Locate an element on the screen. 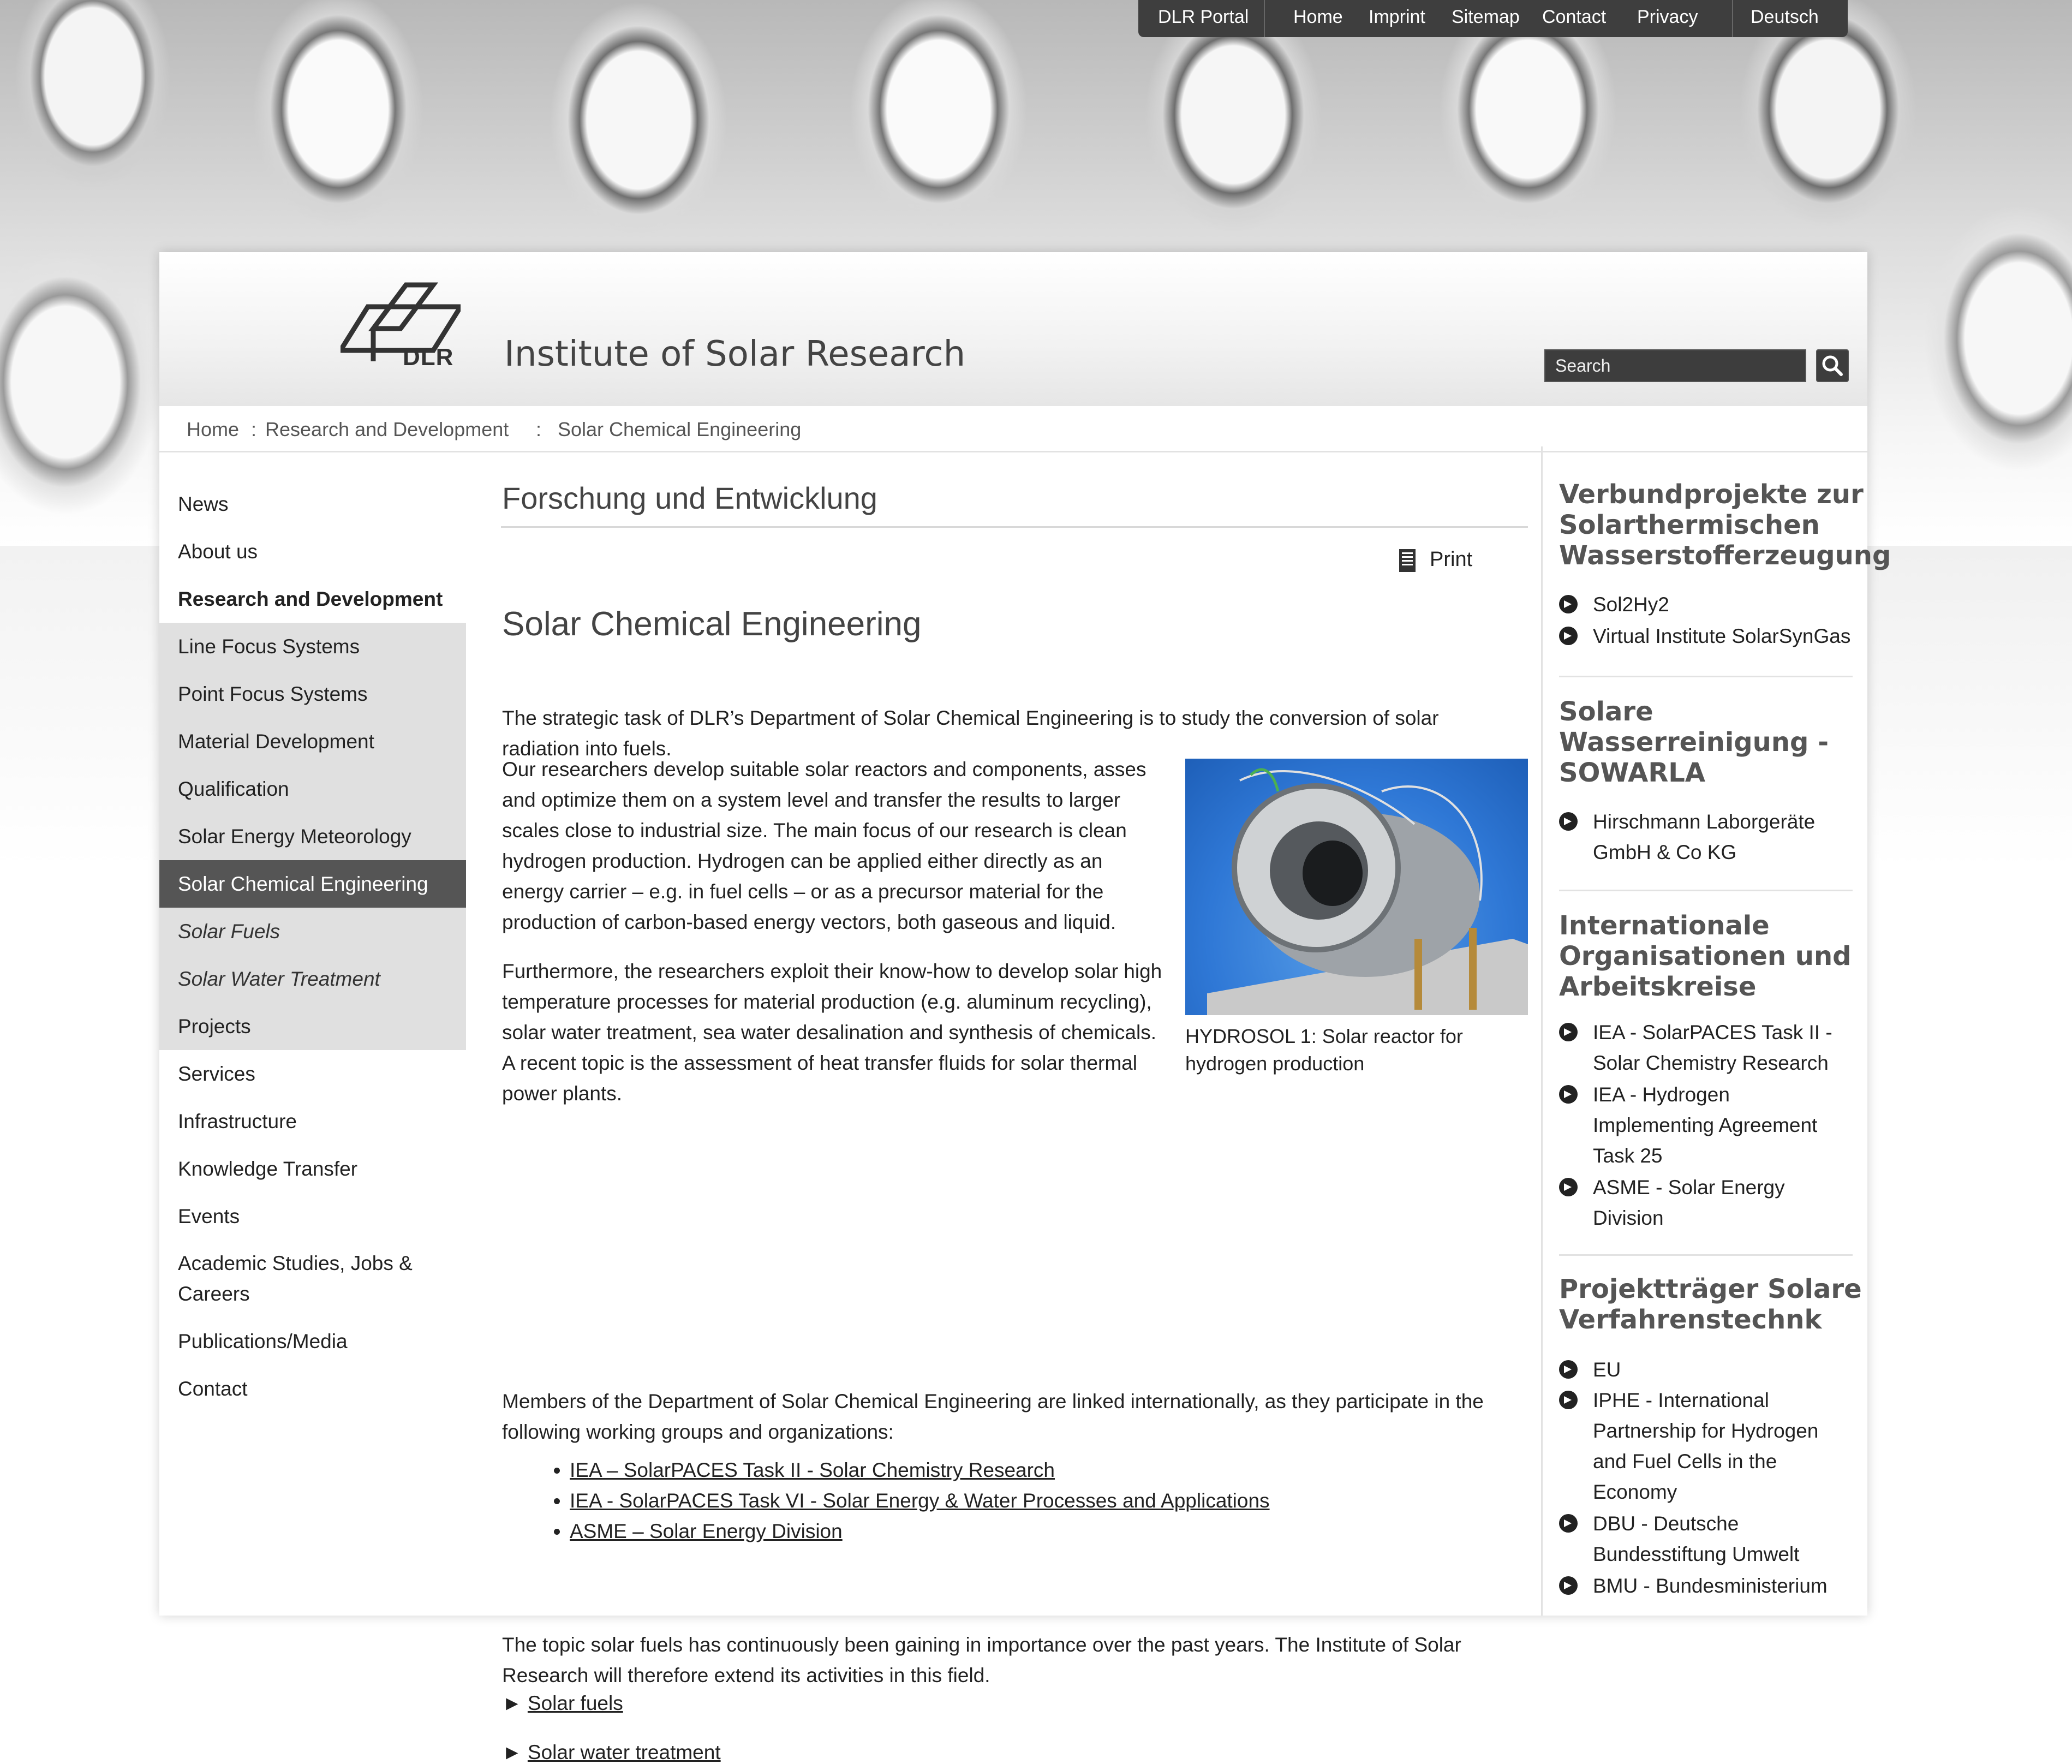 The width and height of the screenshot is (2072, 1764). nav-item-contact: Contact is located at coordinates (312, 1389).